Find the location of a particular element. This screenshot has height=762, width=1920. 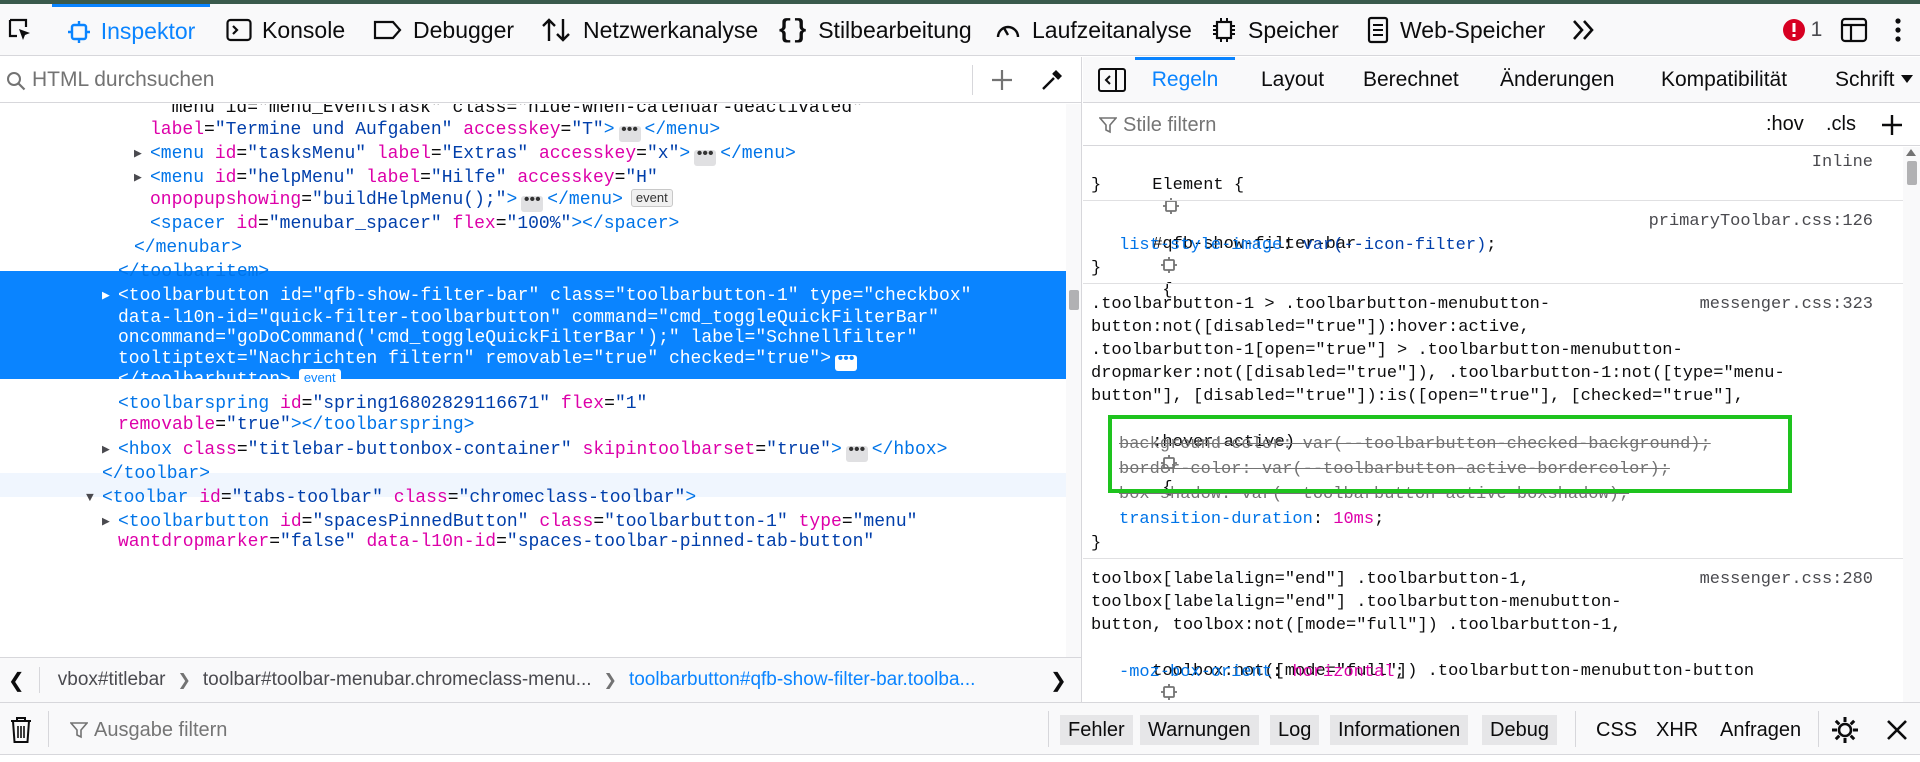

property-name: transition-duration is located at coordinates (1216, 519).